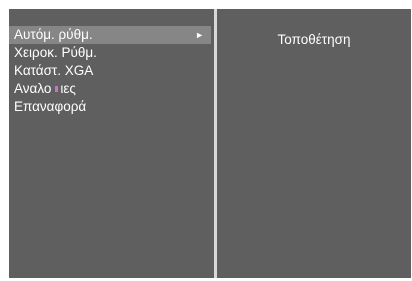 This screenshot has height=281, width=412. Describe the element at coordinates (55, 88) in the screenshot. I see `glitch-mark` at that location.